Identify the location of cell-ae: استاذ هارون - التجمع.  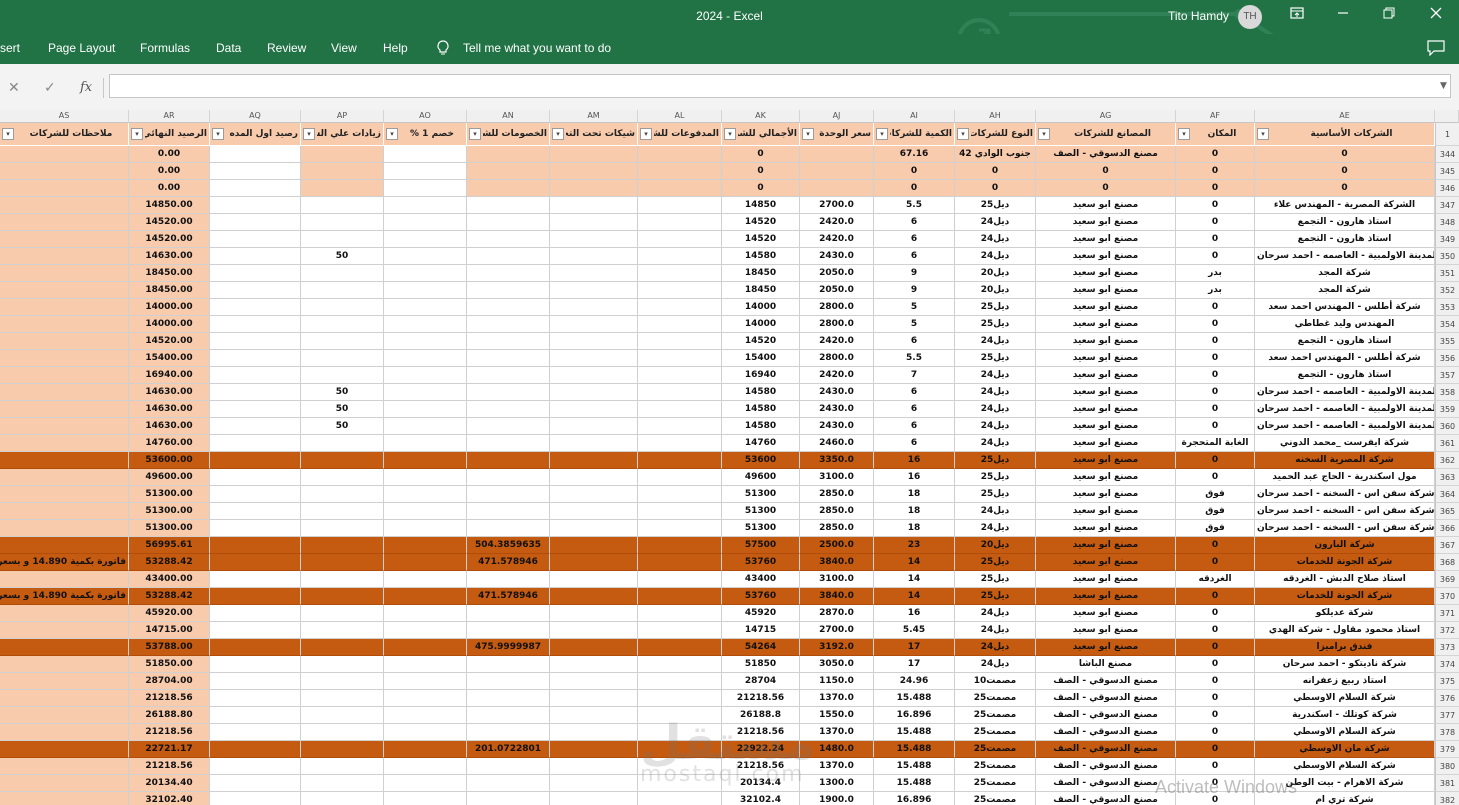
(1345, 341).